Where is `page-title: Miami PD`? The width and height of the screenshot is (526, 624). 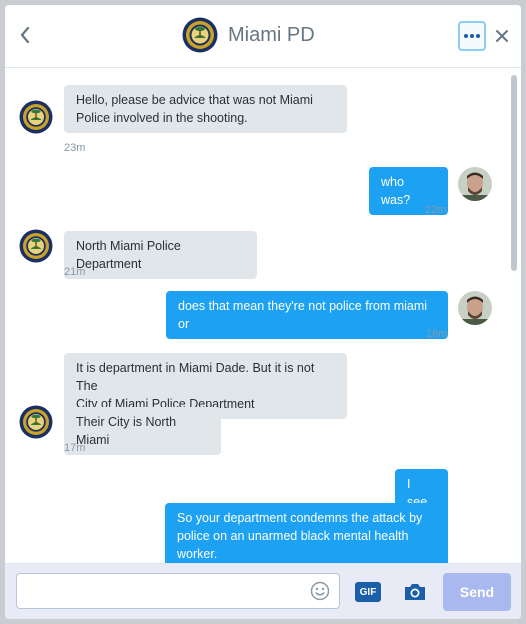
page-title: Miami PD is located at coordinates (271, 34).